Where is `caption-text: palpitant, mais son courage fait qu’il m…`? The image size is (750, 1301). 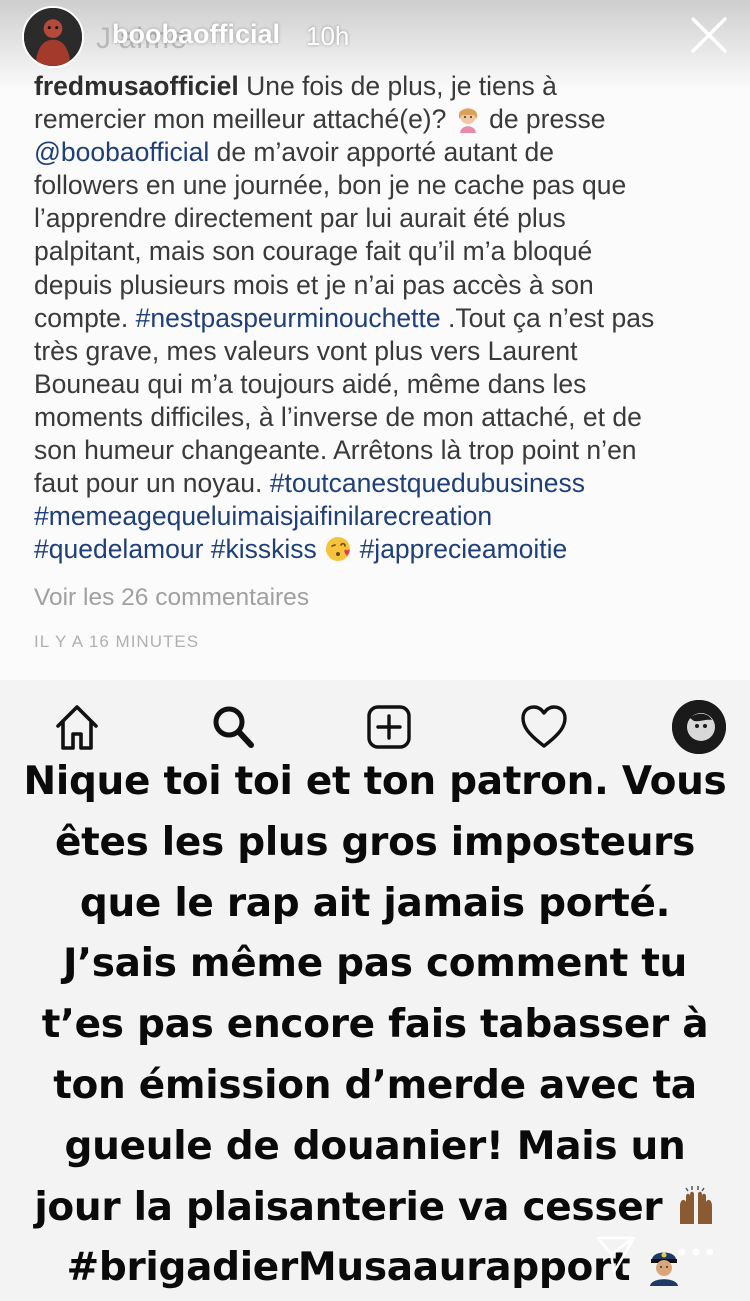 caption-text: palpitant, mais son courage fait qu’il m… is located at coordinates (313, 251).